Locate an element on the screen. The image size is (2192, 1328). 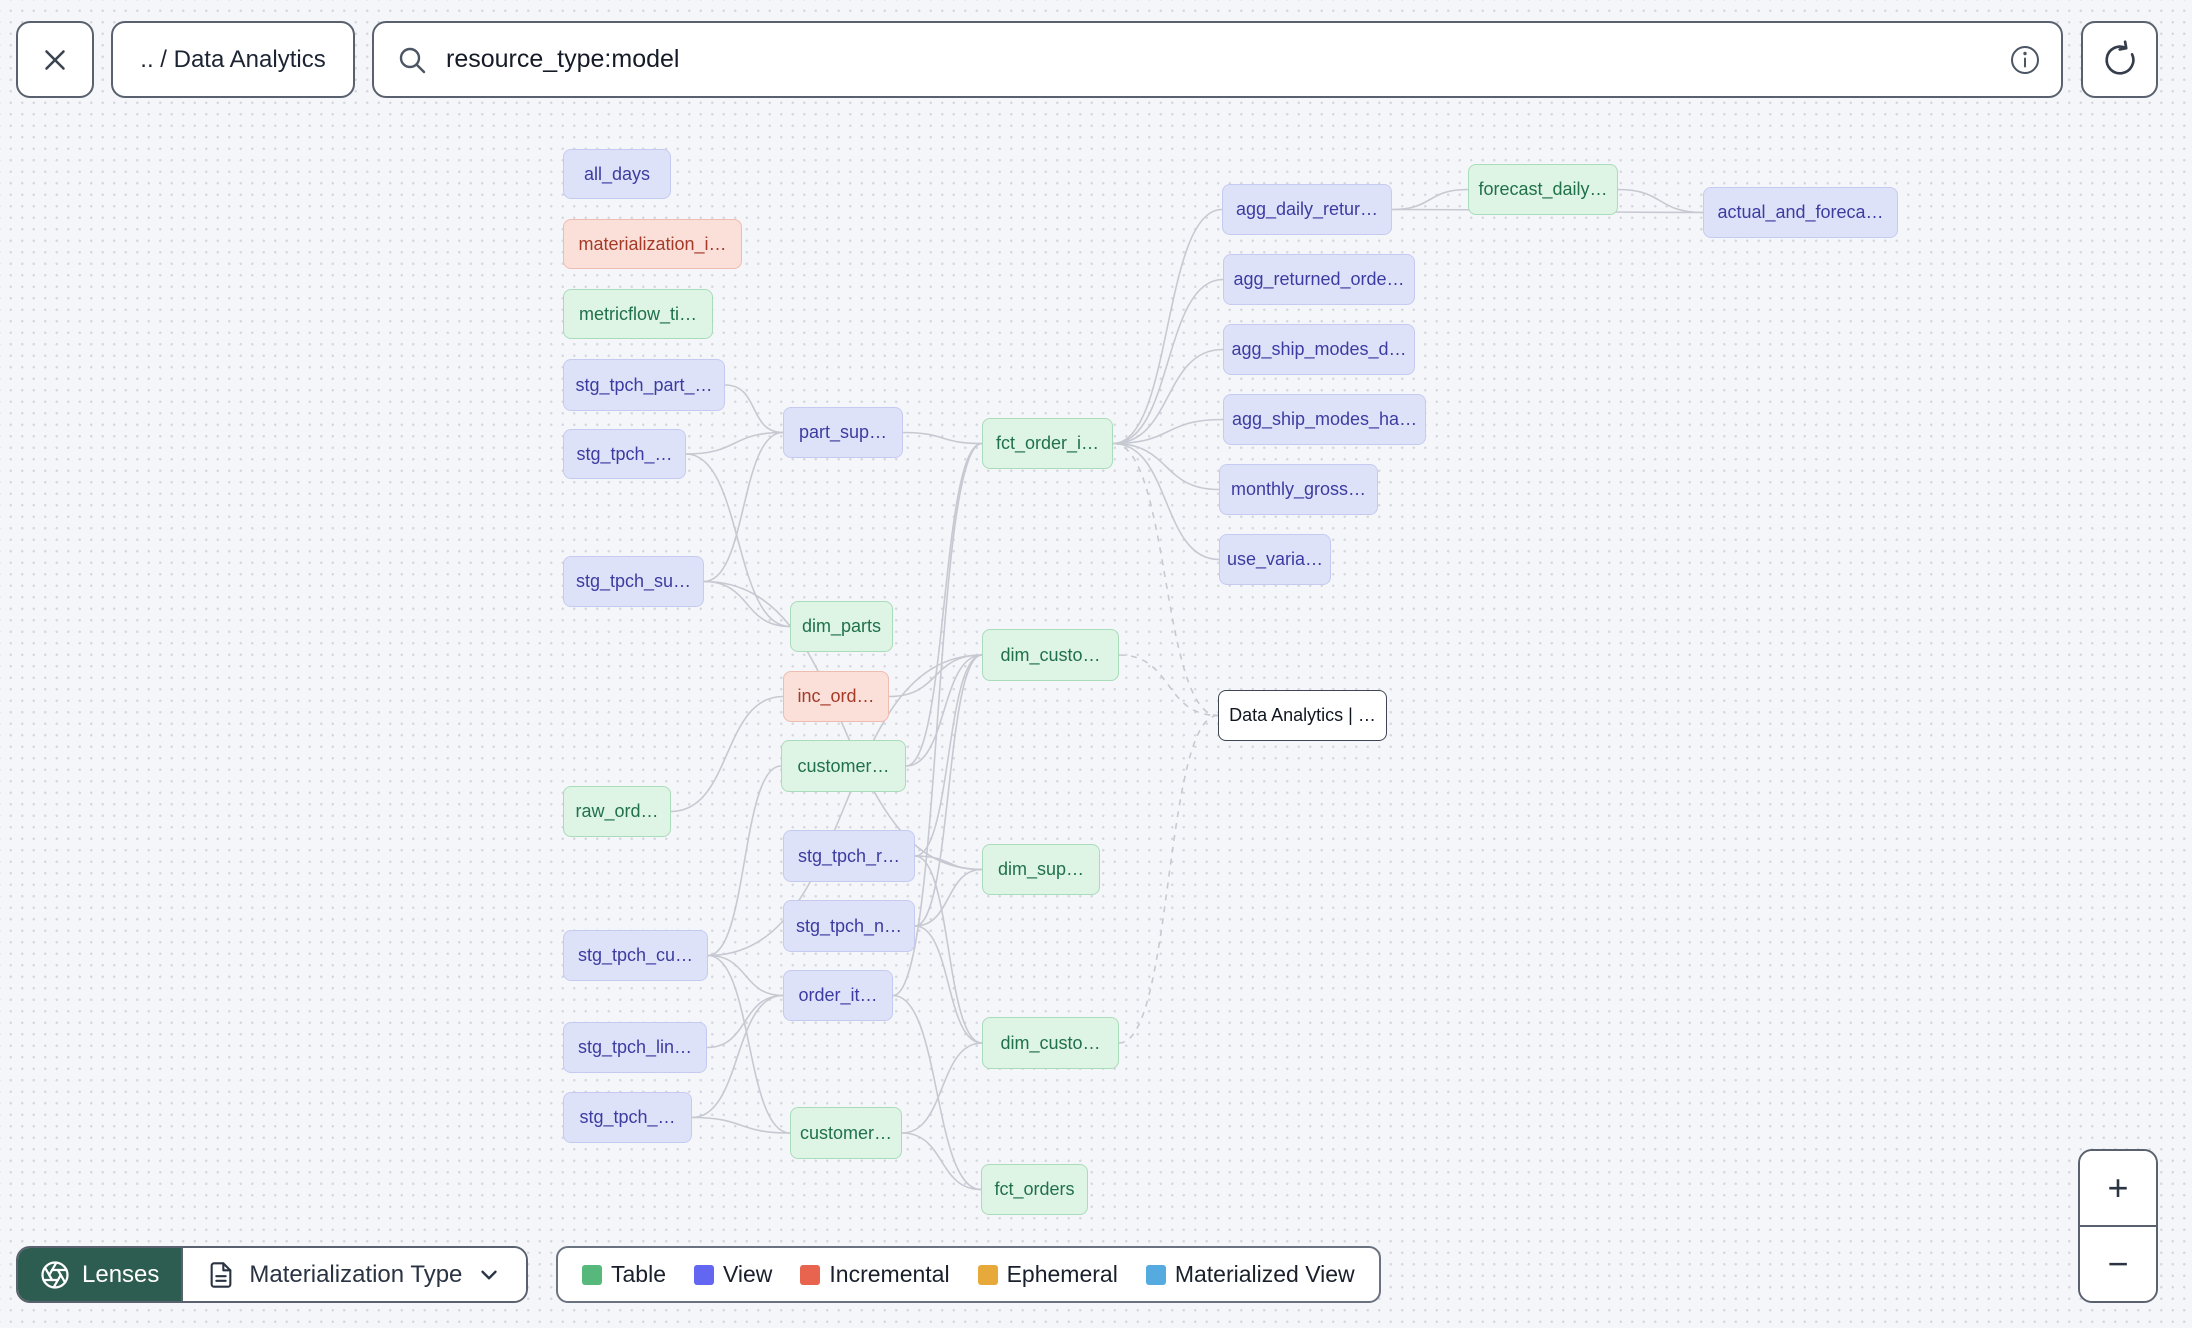
lenses-button: Lenses is located at coordinates (100, 1274).